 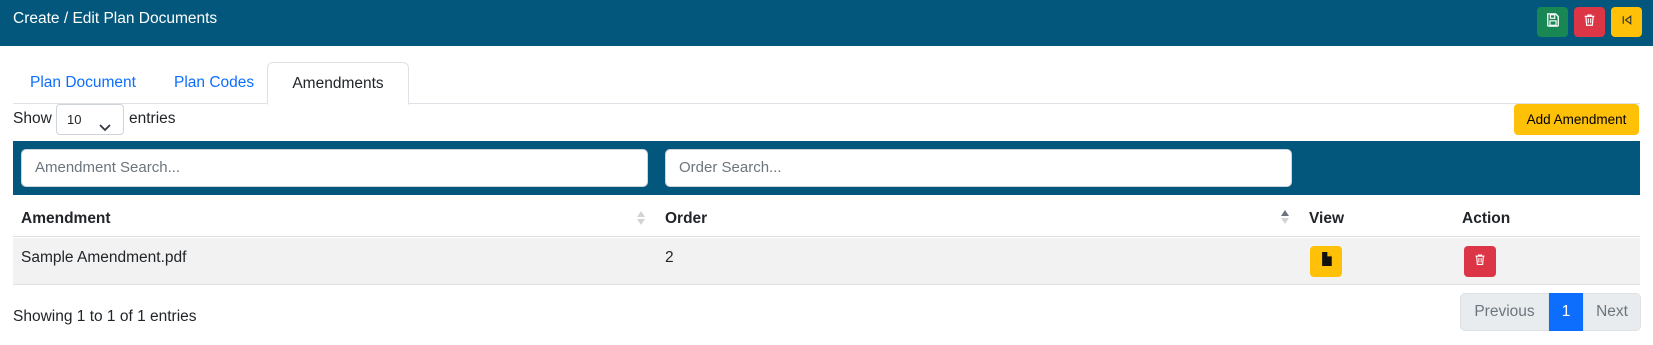 I want to click on table-header: Amendment Order View Action, so click(x=826, y=218).